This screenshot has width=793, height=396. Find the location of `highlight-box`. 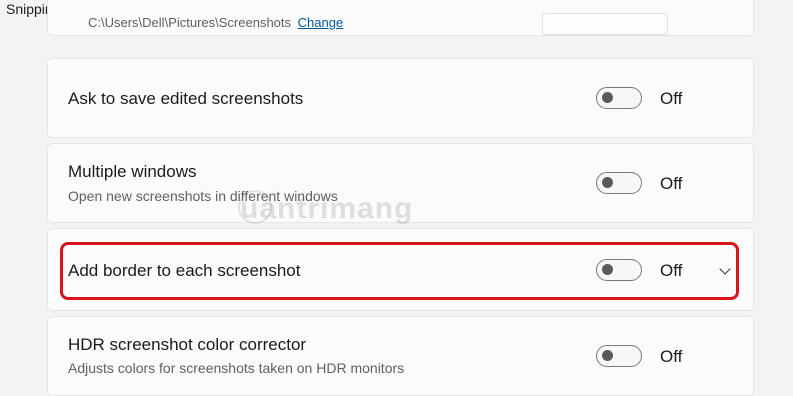

highlight-box is located at coordinates (399, 271).